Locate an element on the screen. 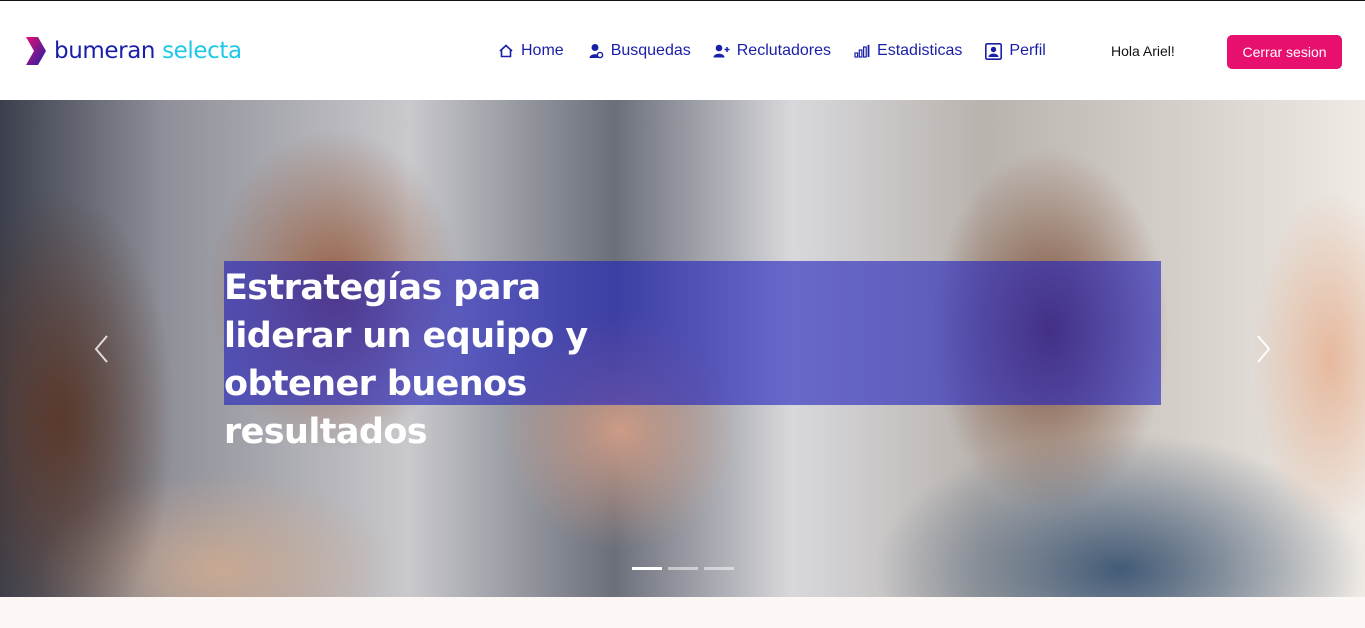  brand-logo: bumeran selecta is located at coordinates (133, 51).